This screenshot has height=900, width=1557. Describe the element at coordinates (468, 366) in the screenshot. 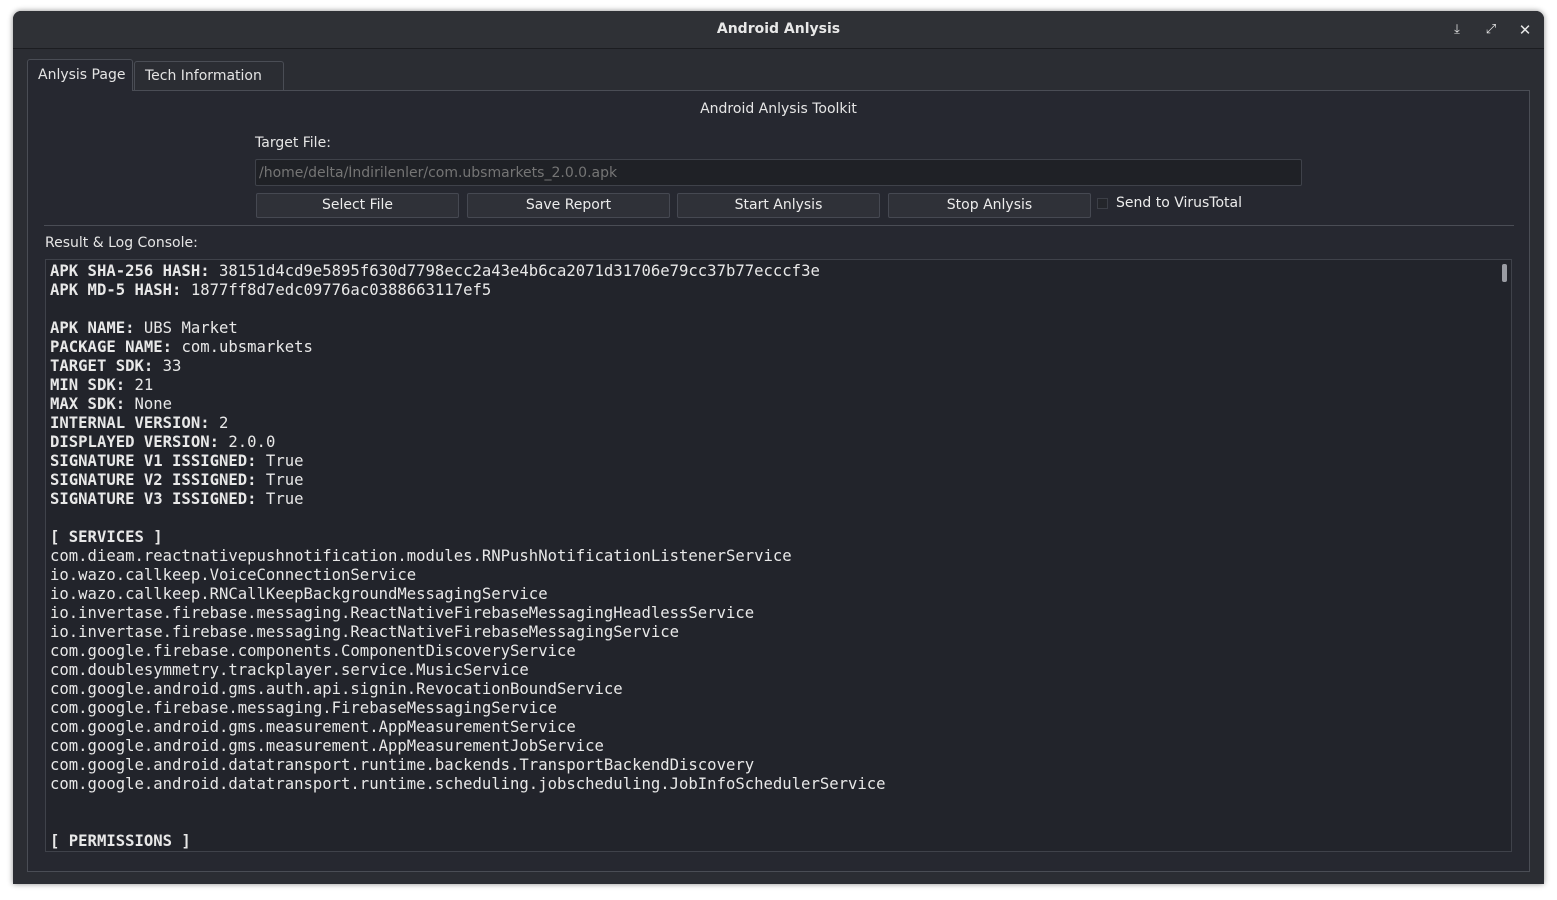

I see `console-line: TARGET SDK: 33` at that location.